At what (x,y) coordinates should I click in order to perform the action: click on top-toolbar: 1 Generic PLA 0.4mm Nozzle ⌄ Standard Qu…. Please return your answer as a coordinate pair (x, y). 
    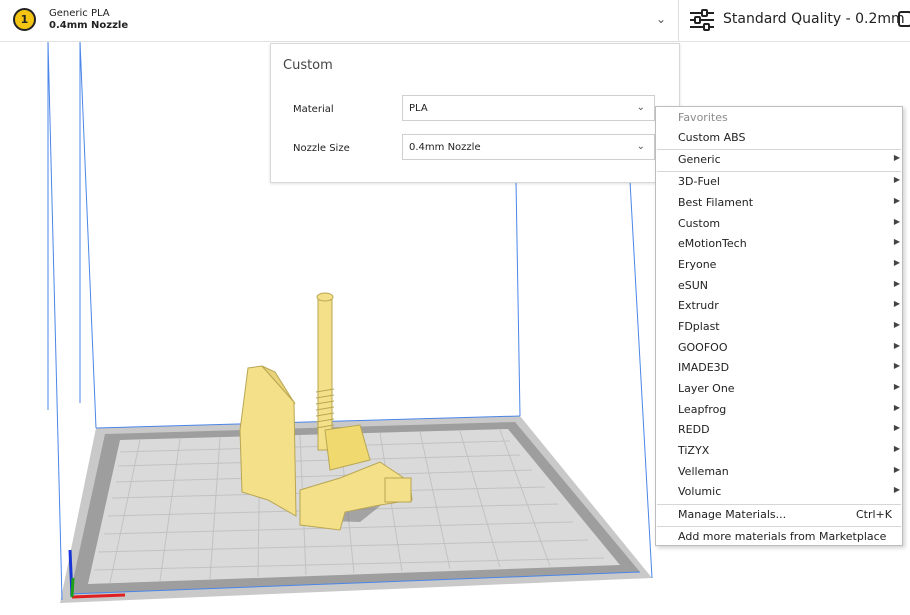
    Looking at the image, I should click on (455, 21).